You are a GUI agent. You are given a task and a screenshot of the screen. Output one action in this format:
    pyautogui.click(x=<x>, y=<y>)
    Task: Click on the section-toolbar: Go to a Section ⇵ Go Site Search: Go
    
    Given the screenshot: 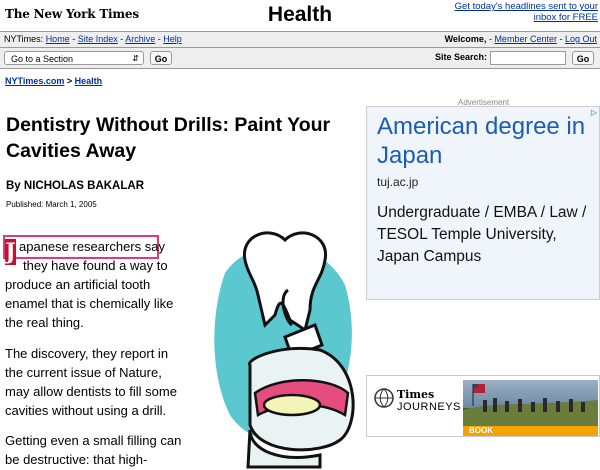 What is the action you would take?
    pyautogui.click(x=300, y=58)
    